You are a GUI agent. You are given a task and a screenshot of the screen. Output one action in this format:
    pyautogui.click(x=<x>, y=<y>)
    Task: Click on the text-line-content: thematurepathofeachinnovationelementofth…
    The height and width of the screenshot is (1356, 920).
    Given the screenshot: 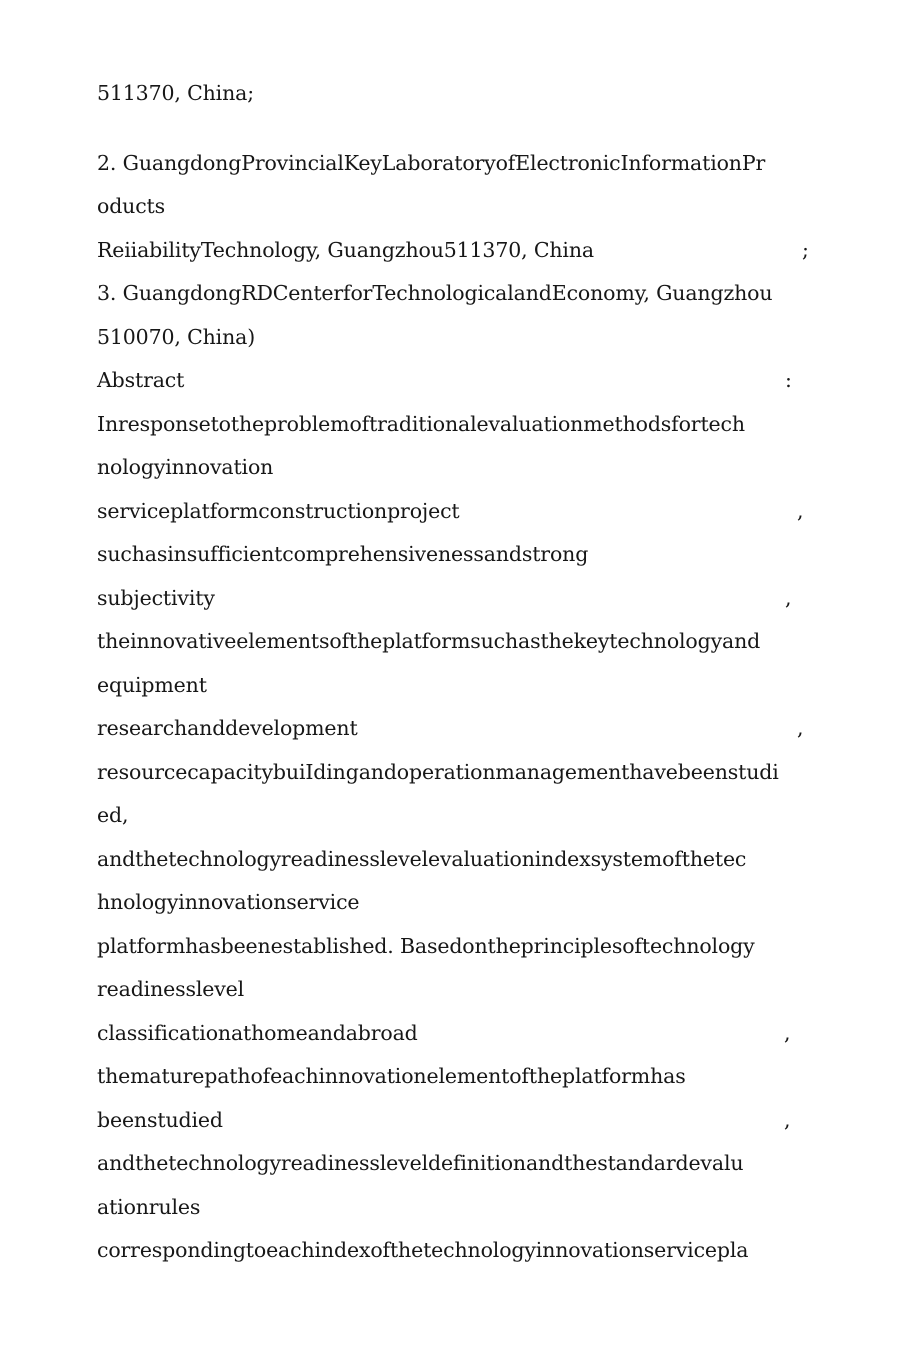 What is the action you would take?
    pyautogui.click(x=391, y=1076)
    